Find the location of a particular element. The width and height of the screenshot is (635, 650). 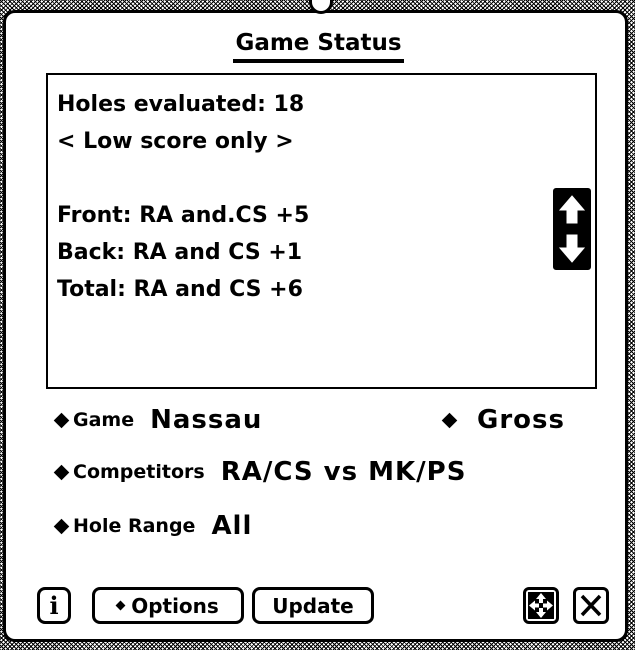

hole-range-label: Hole Range is located at coordinates (134, 526).